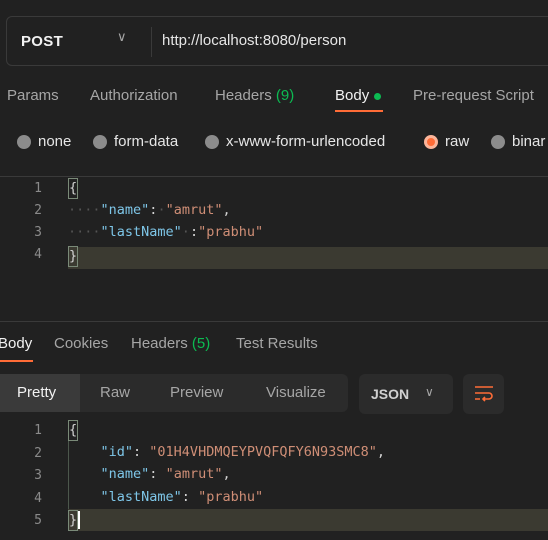  I want to click on radio-none: none, so click(44, 141).